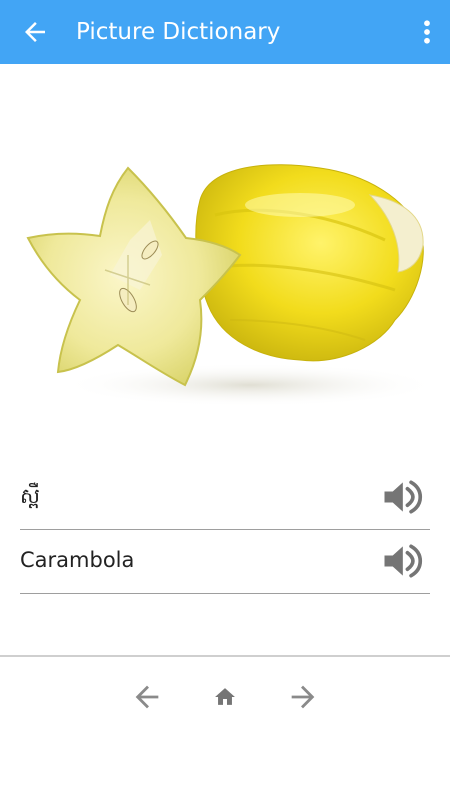 This screenshot has width=450, height=800. I want to click on arrow-left-icon, so click(147, 697).